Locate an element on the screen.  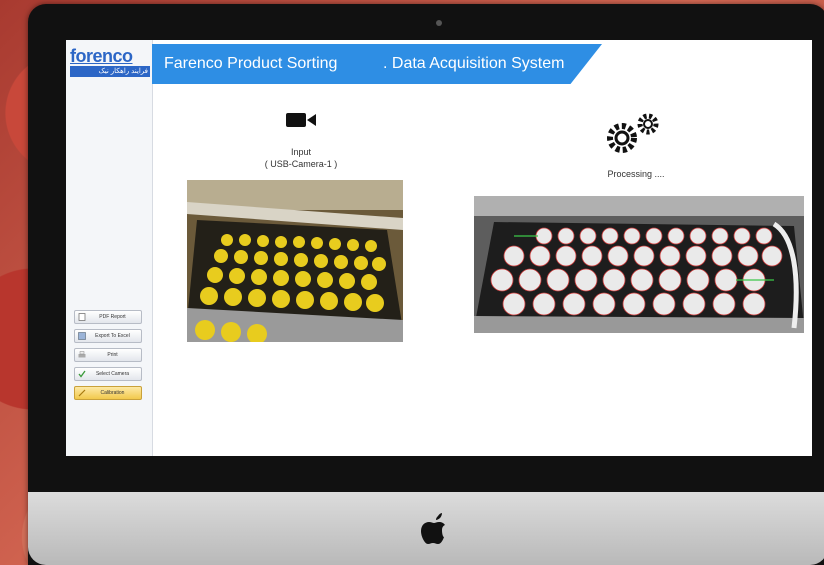
apple-logo-icon is located at coordinates (433, 528).